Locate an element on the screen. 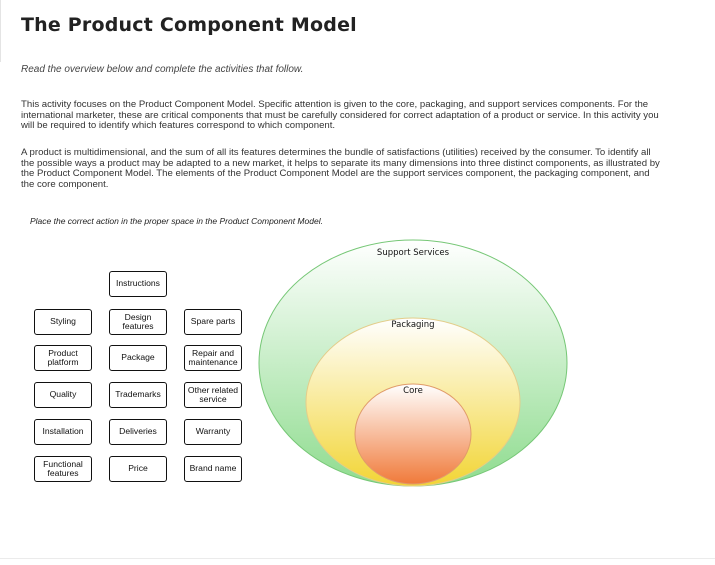  drag-item-design-features: Design features is located at coordinates (138, 322).